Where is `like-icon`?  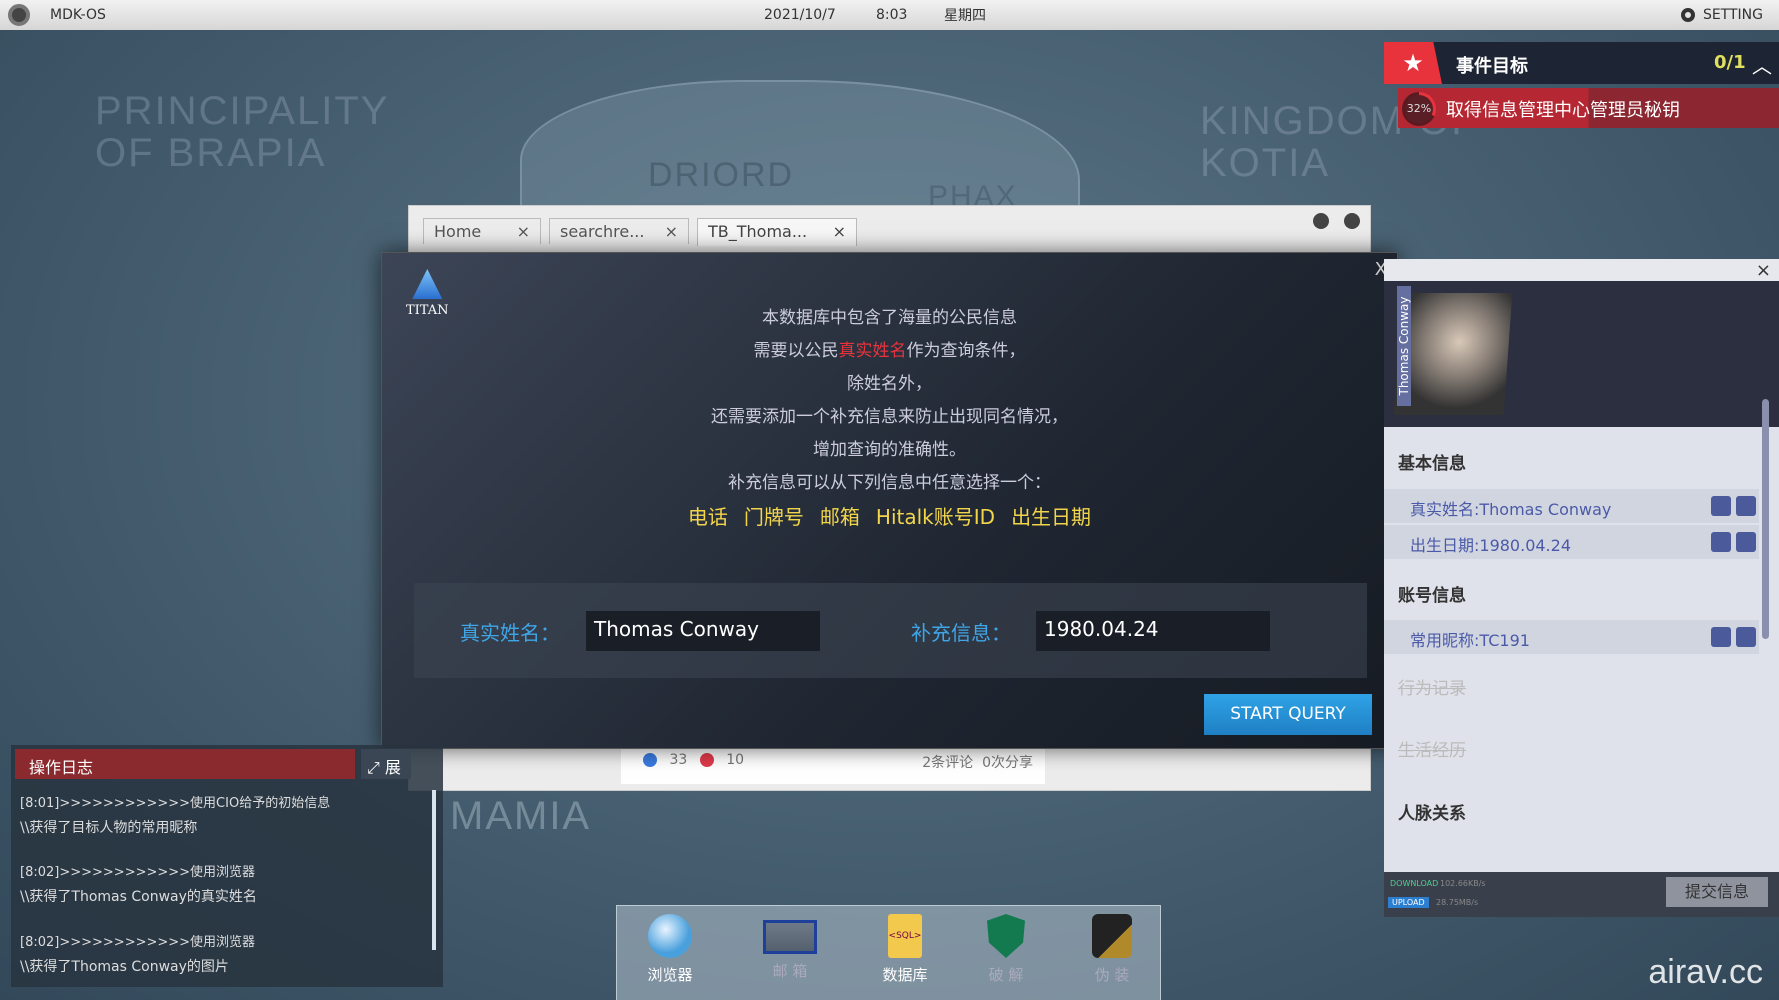 like-icon is located at coordinates (650, 760).